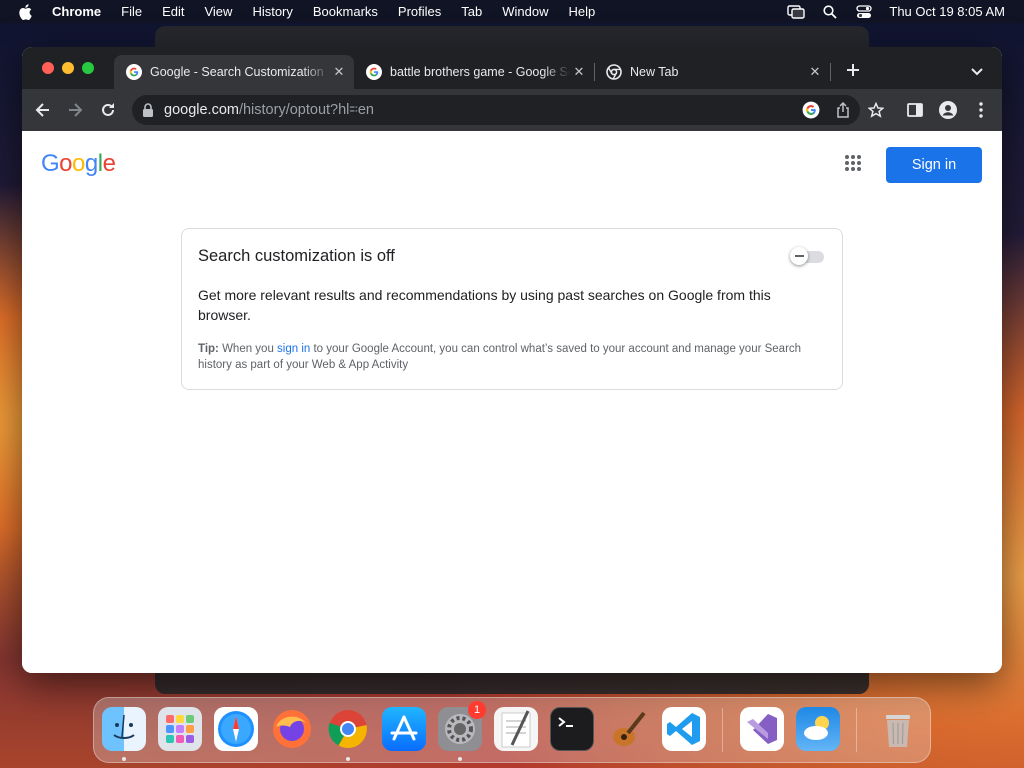  I want to click on menu-view: View, so click(218, 11).